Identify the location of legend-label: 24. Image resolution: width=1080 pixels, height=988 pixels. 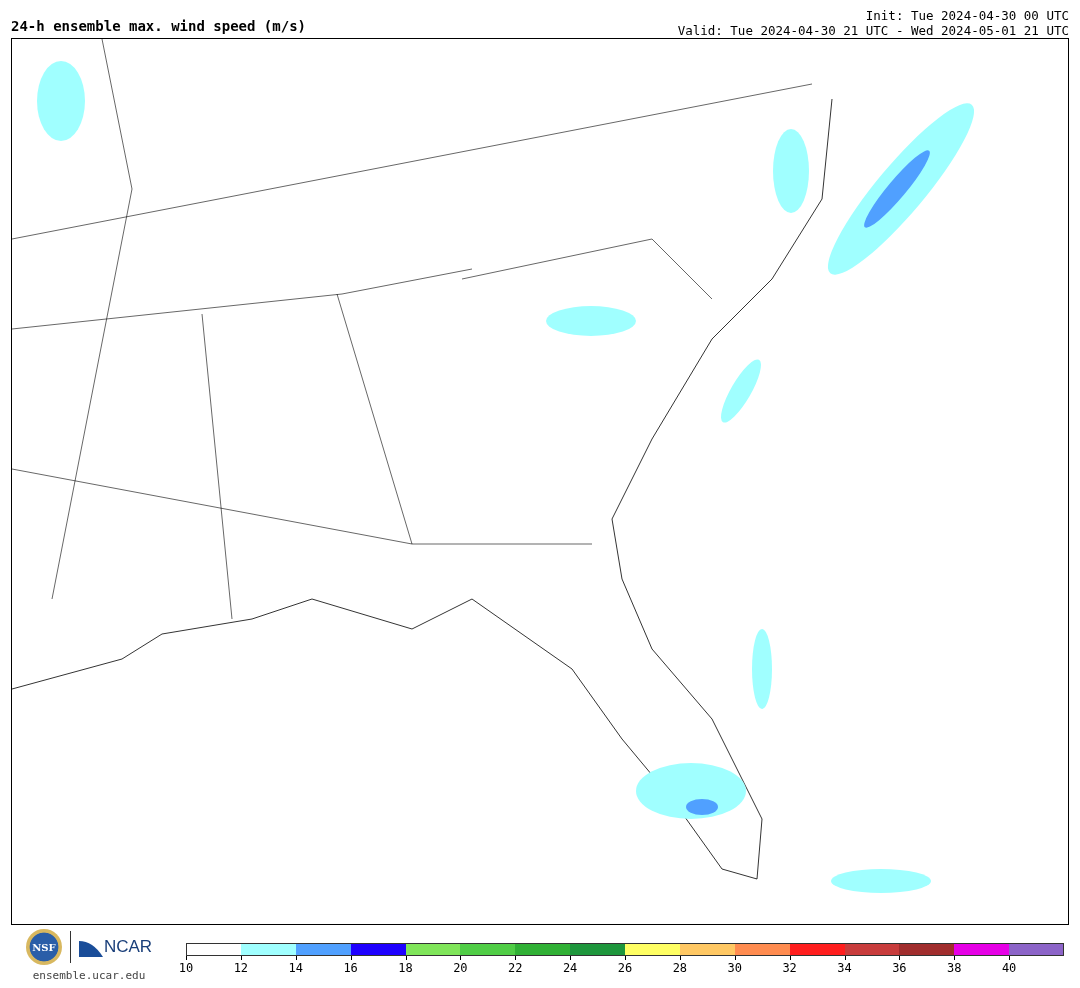
(570, 968).